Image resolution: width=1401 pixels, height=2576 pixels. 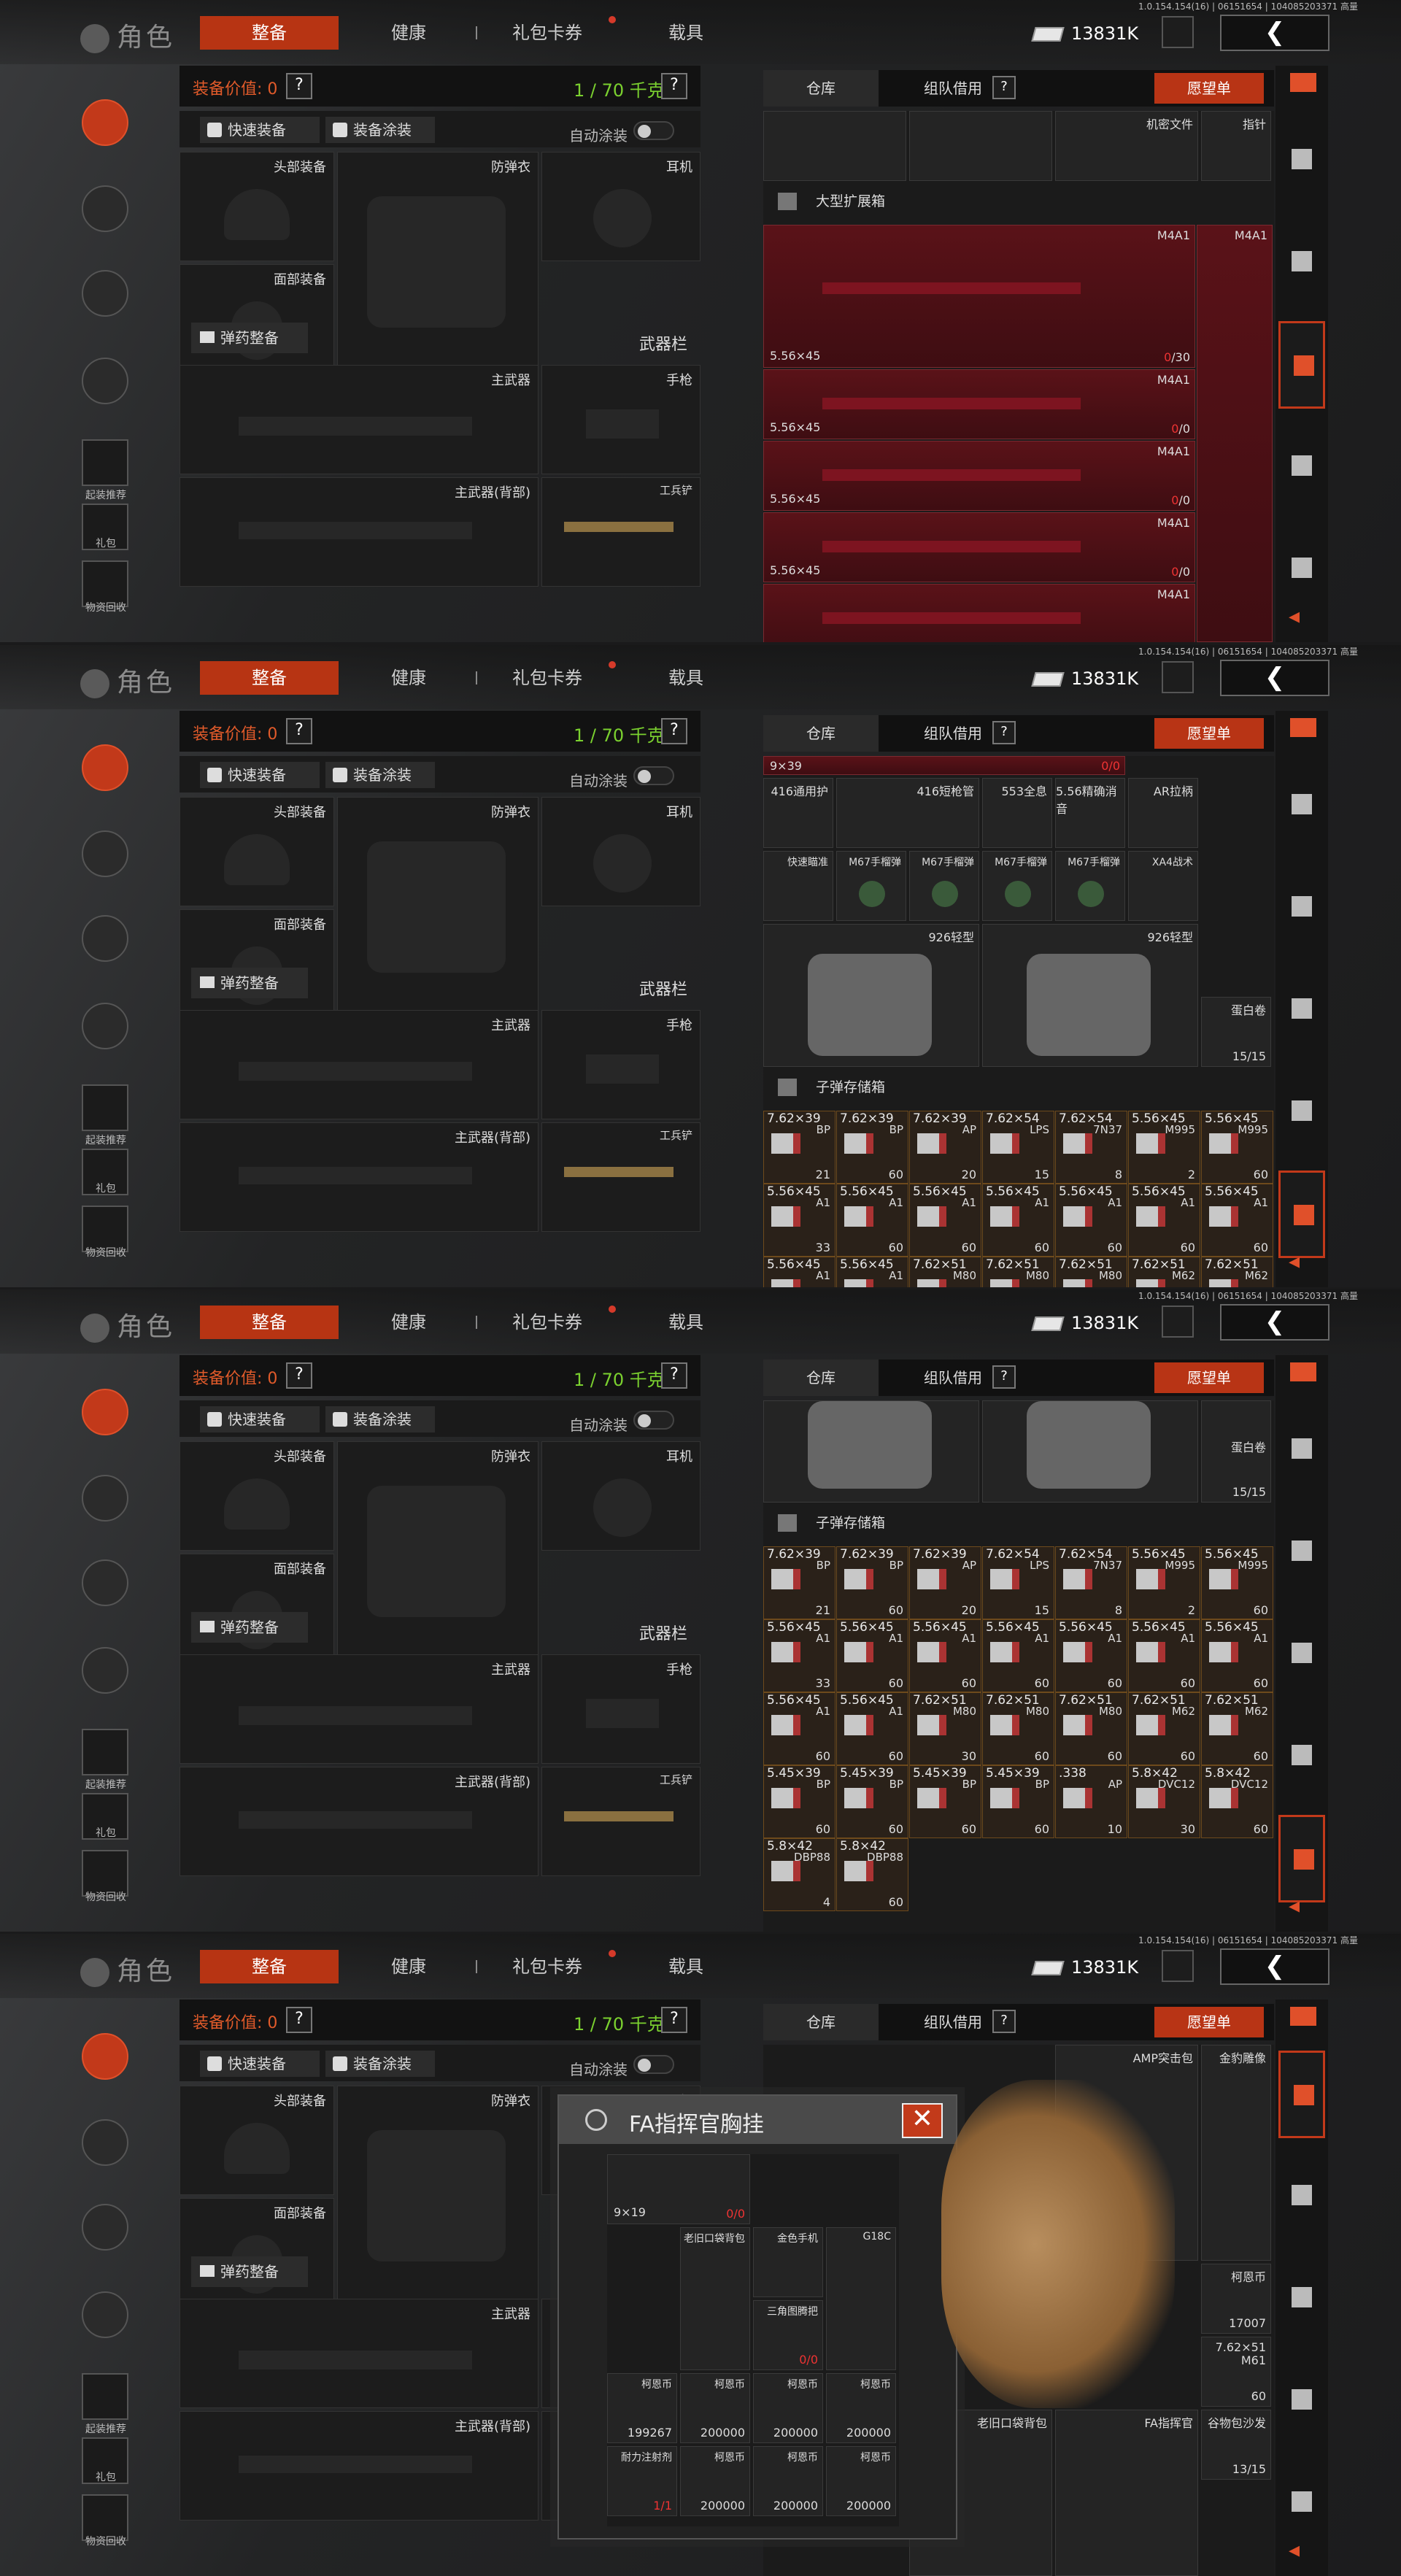 I want to click on consumable-item: M67手榴弹, so click(x=944, y=886).